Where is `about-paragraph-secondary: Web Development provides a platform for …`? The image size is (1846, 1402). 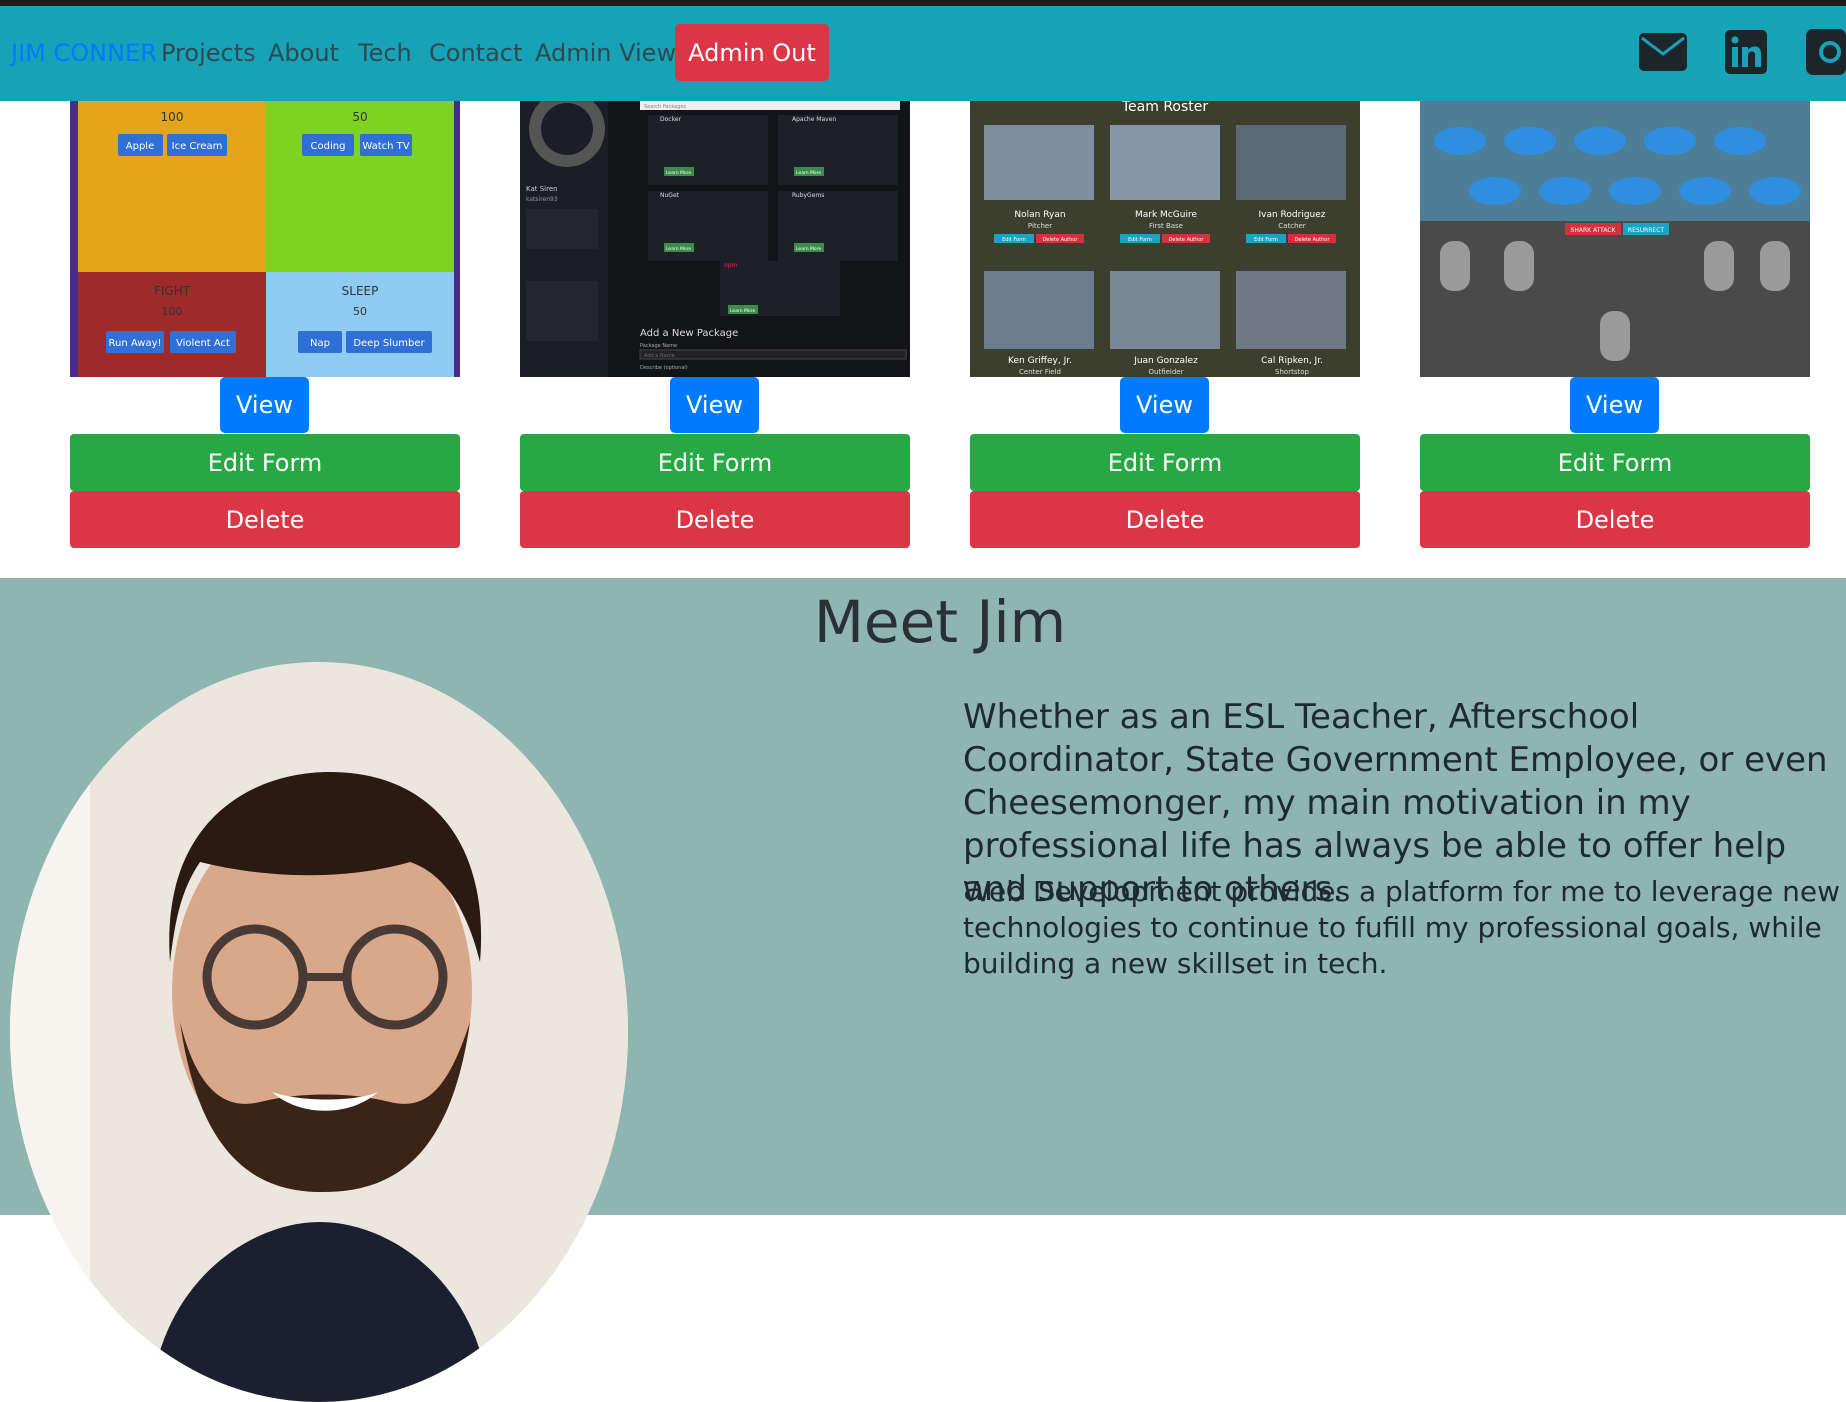
about-paragraph-secondary: Web Development provides a platform for … is located at coordinates (1401, 927).